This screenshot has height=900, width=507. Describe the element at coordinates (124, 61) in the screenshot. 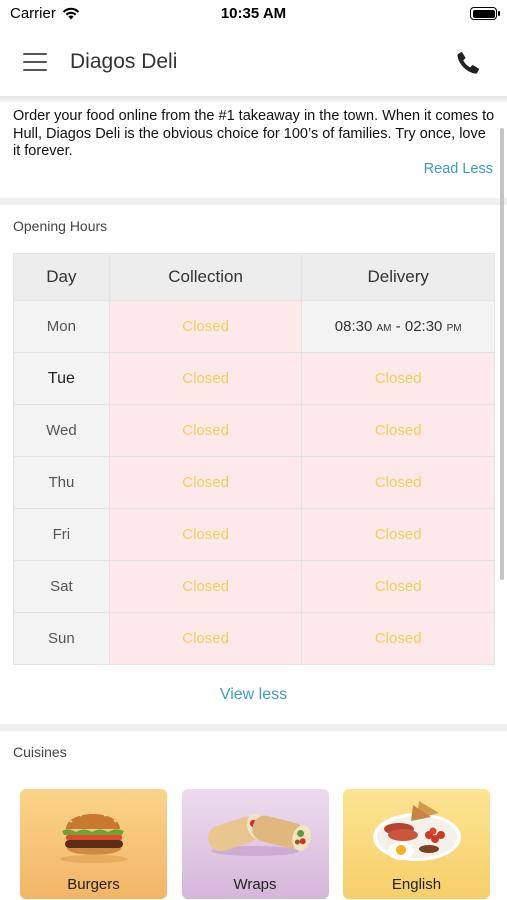

I see `restaurant-title: Diagos Deli` at that location.